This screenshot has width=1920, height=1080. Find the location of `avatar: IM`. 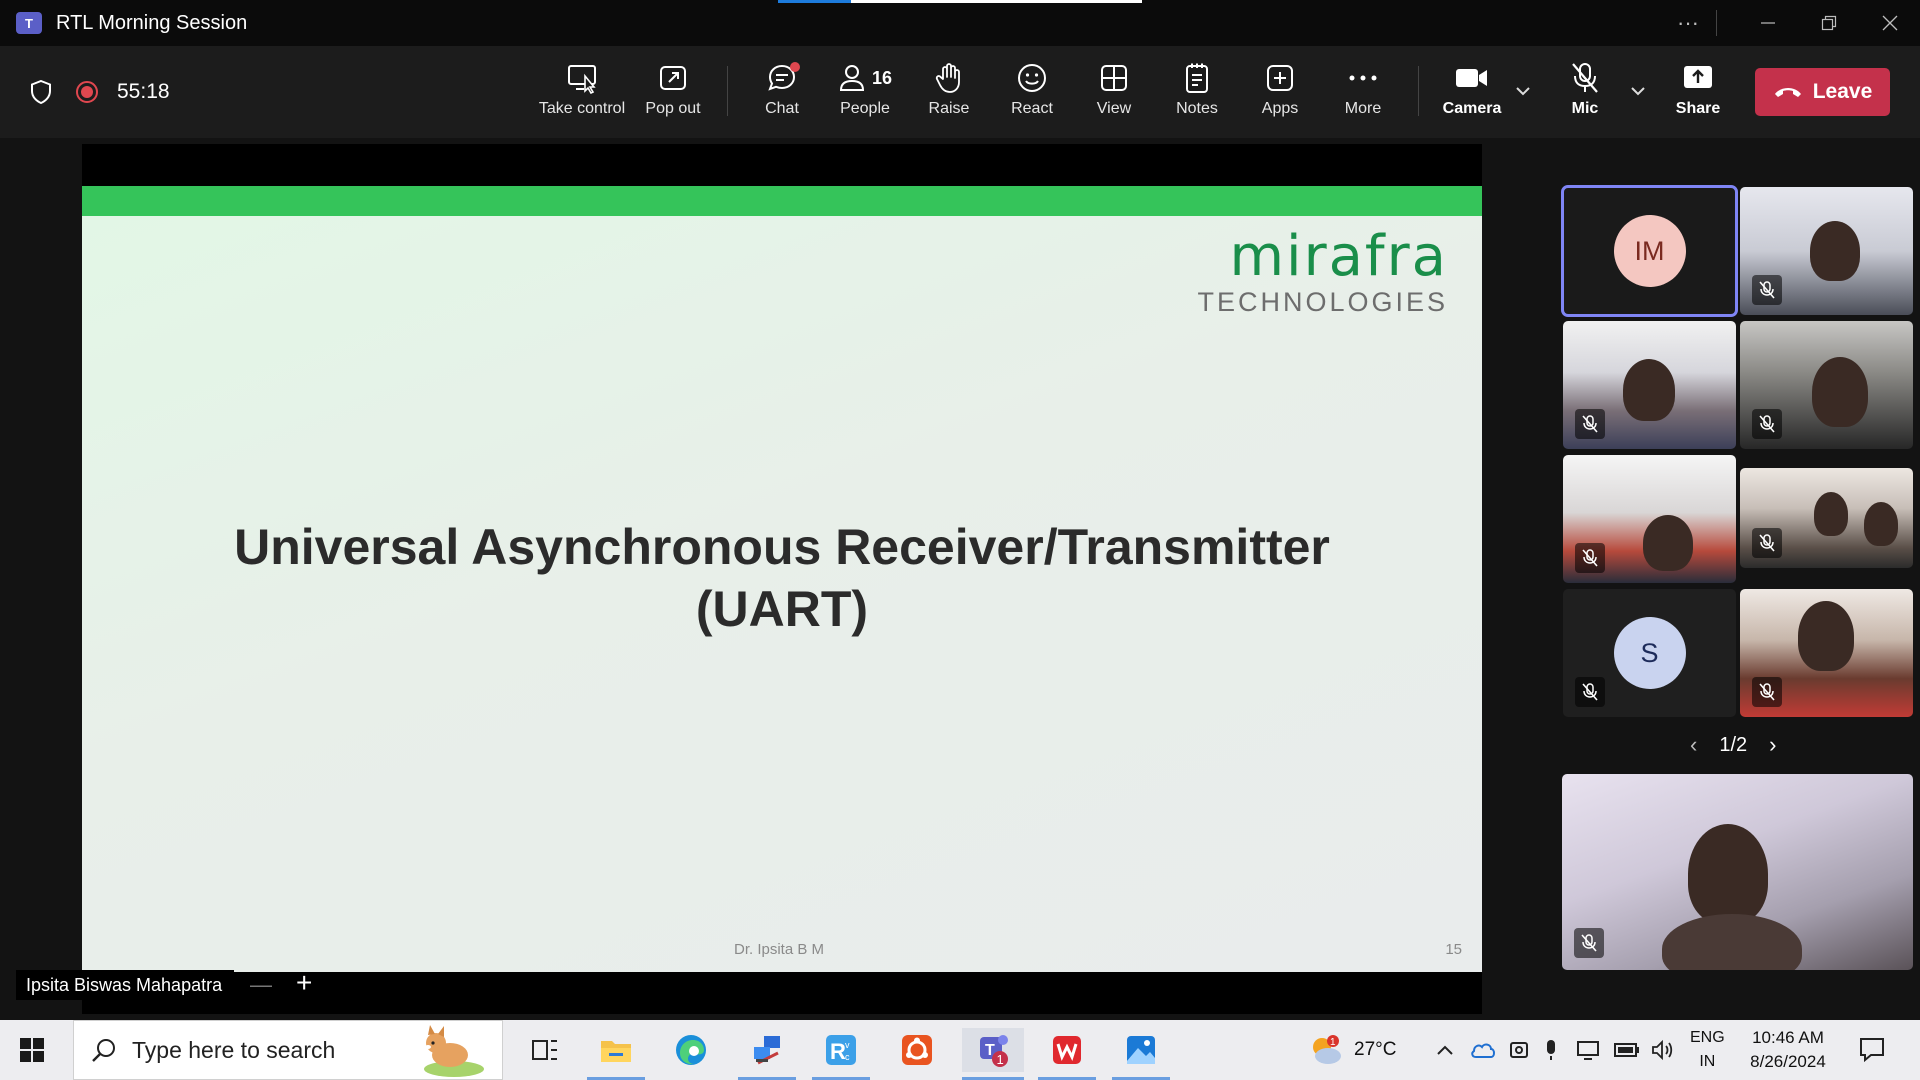

avatar: IM is located at coordinates (1649, 251).